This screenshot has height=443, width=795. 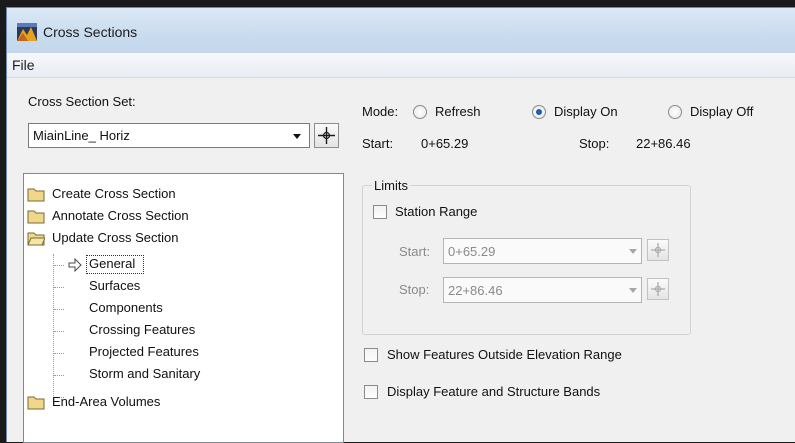 I want to click on folder-open-icon, so click(x=36, y=239).